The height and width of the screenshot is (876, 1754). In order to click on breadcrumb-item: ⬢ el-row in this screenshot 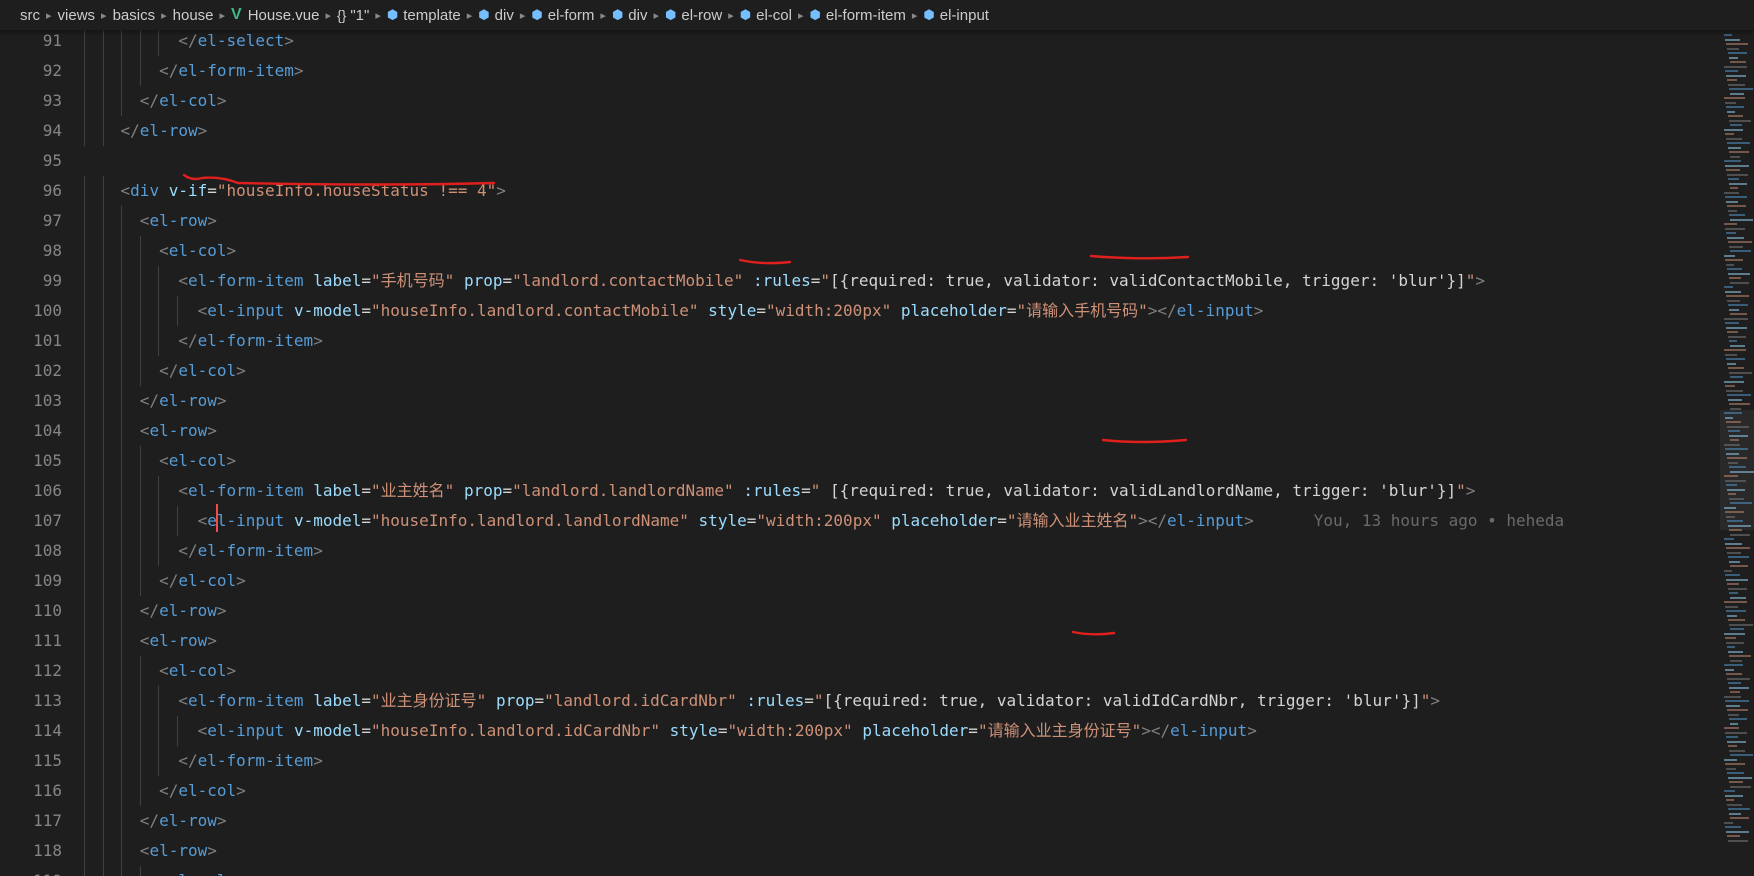, I will do `click(693, 15)`.